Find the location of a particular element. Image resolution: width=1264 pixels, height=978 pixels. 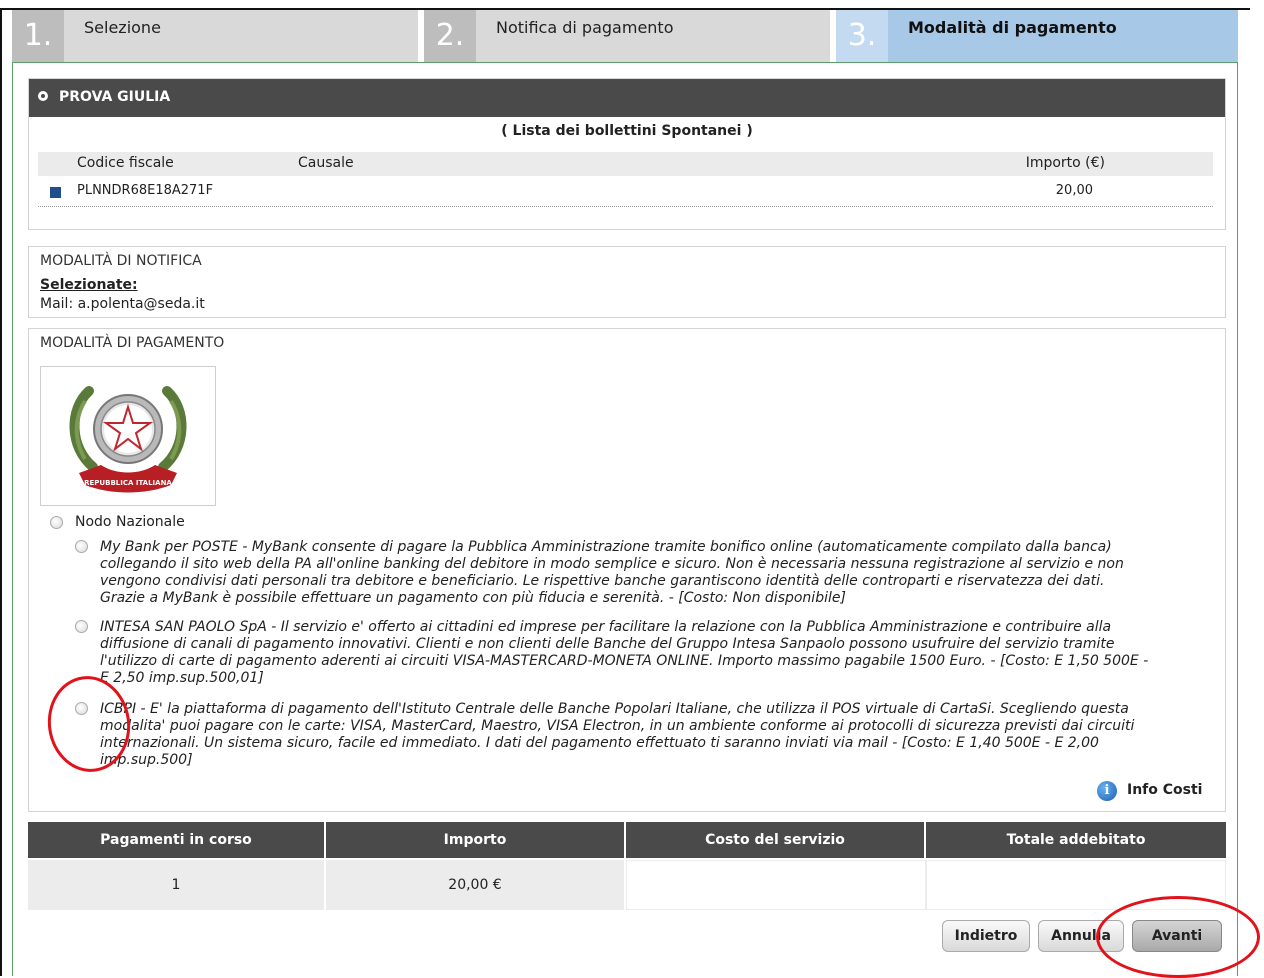

table-row: PLNNDR68E18A271F 20,00 is located at coordinates (625, 192).